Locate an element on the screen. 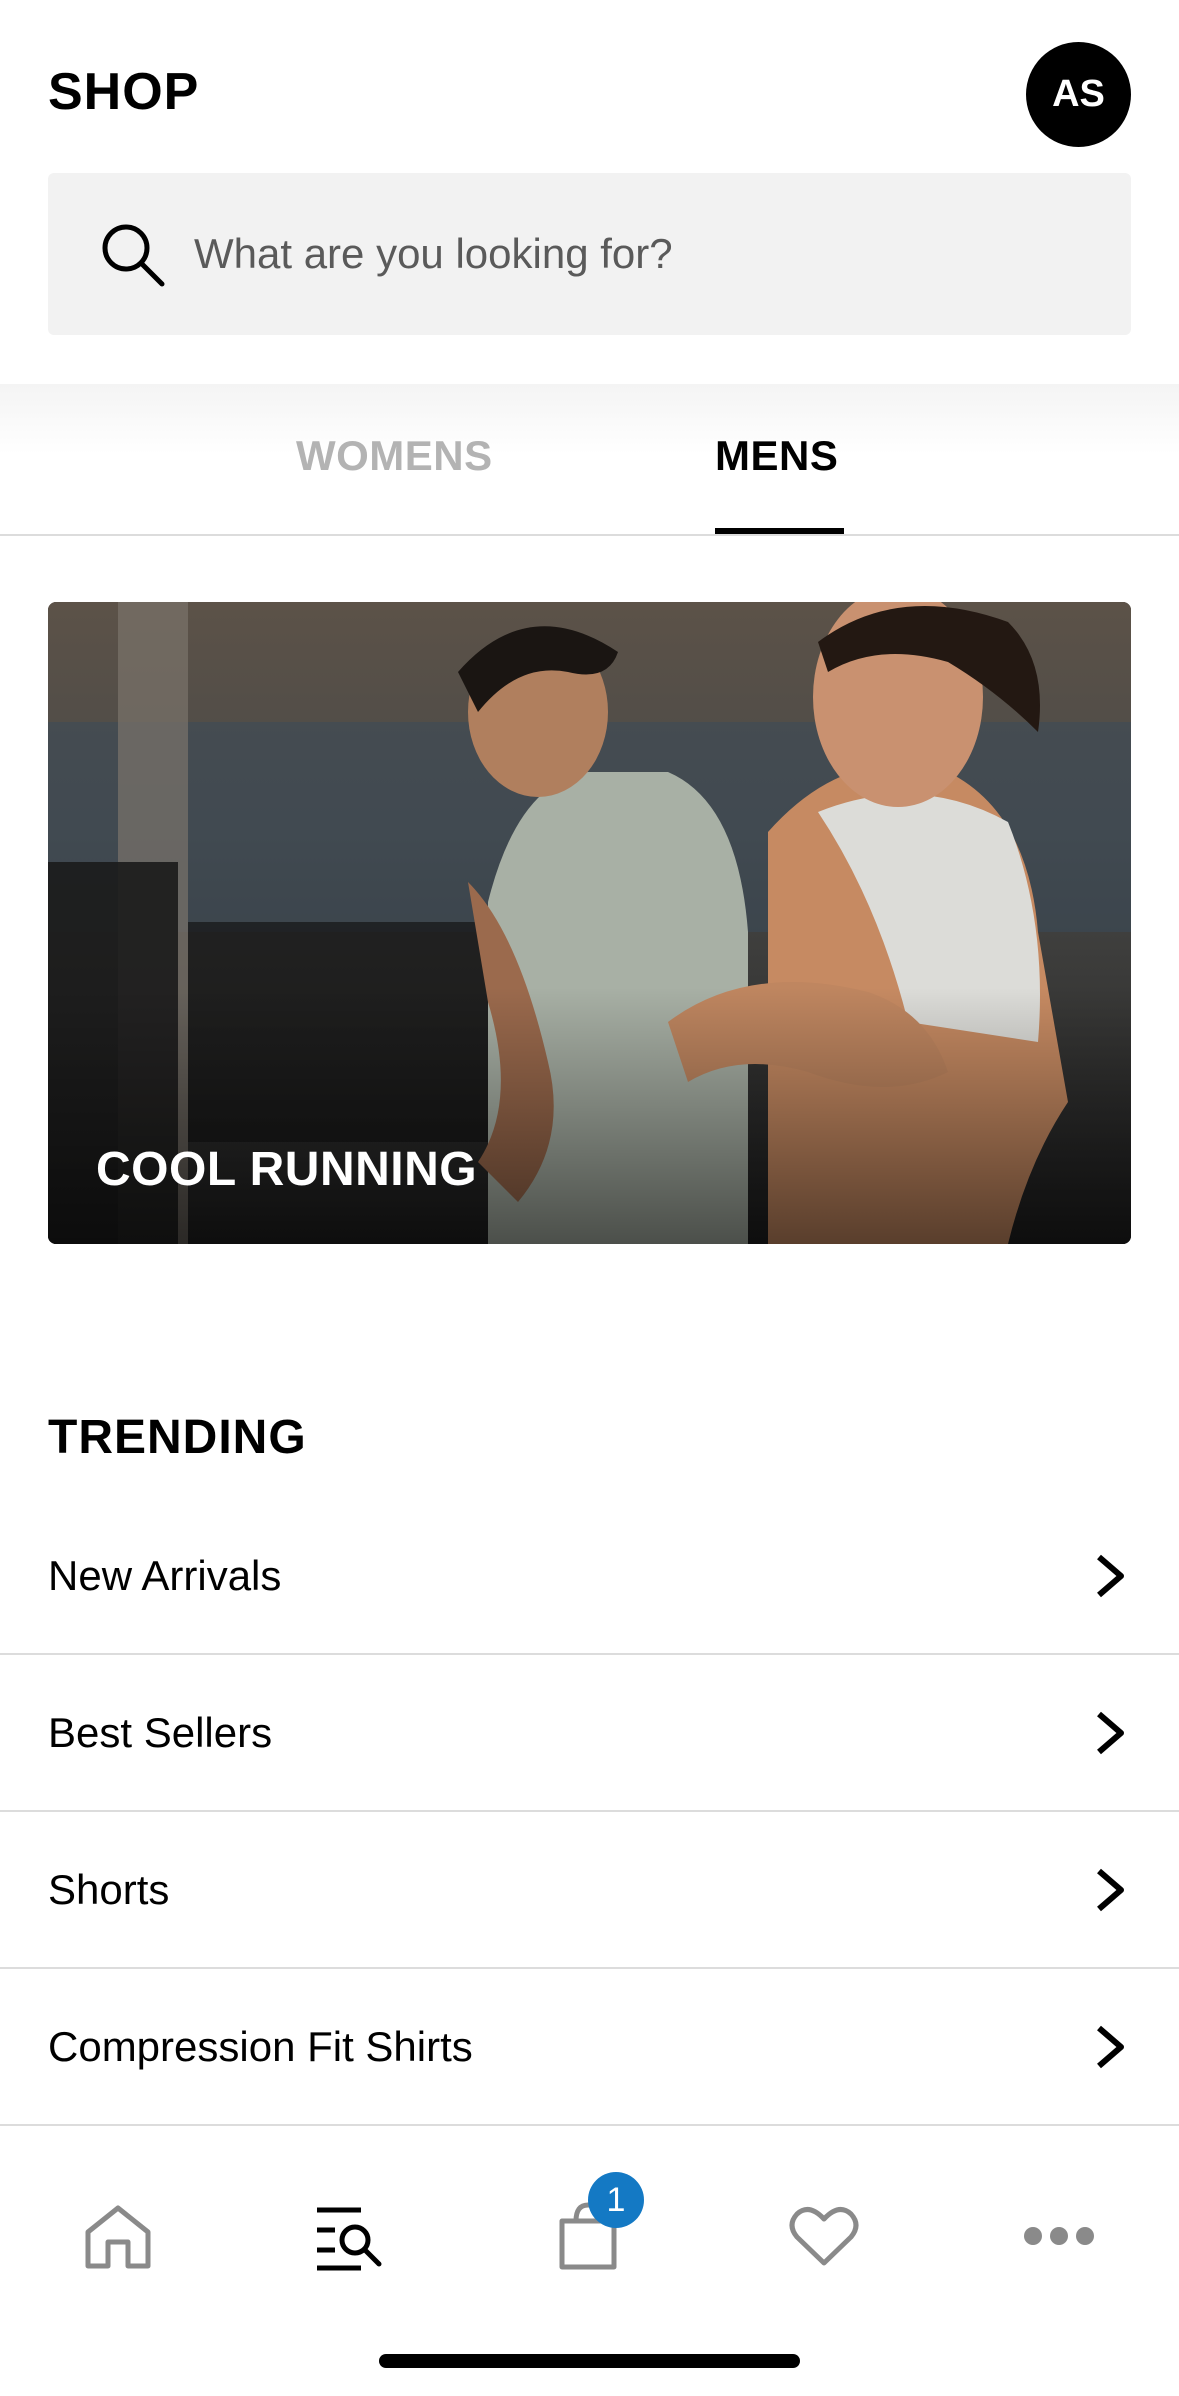  list-item-best-sellers: Best Sellers is located at coordinates (589, 1733).